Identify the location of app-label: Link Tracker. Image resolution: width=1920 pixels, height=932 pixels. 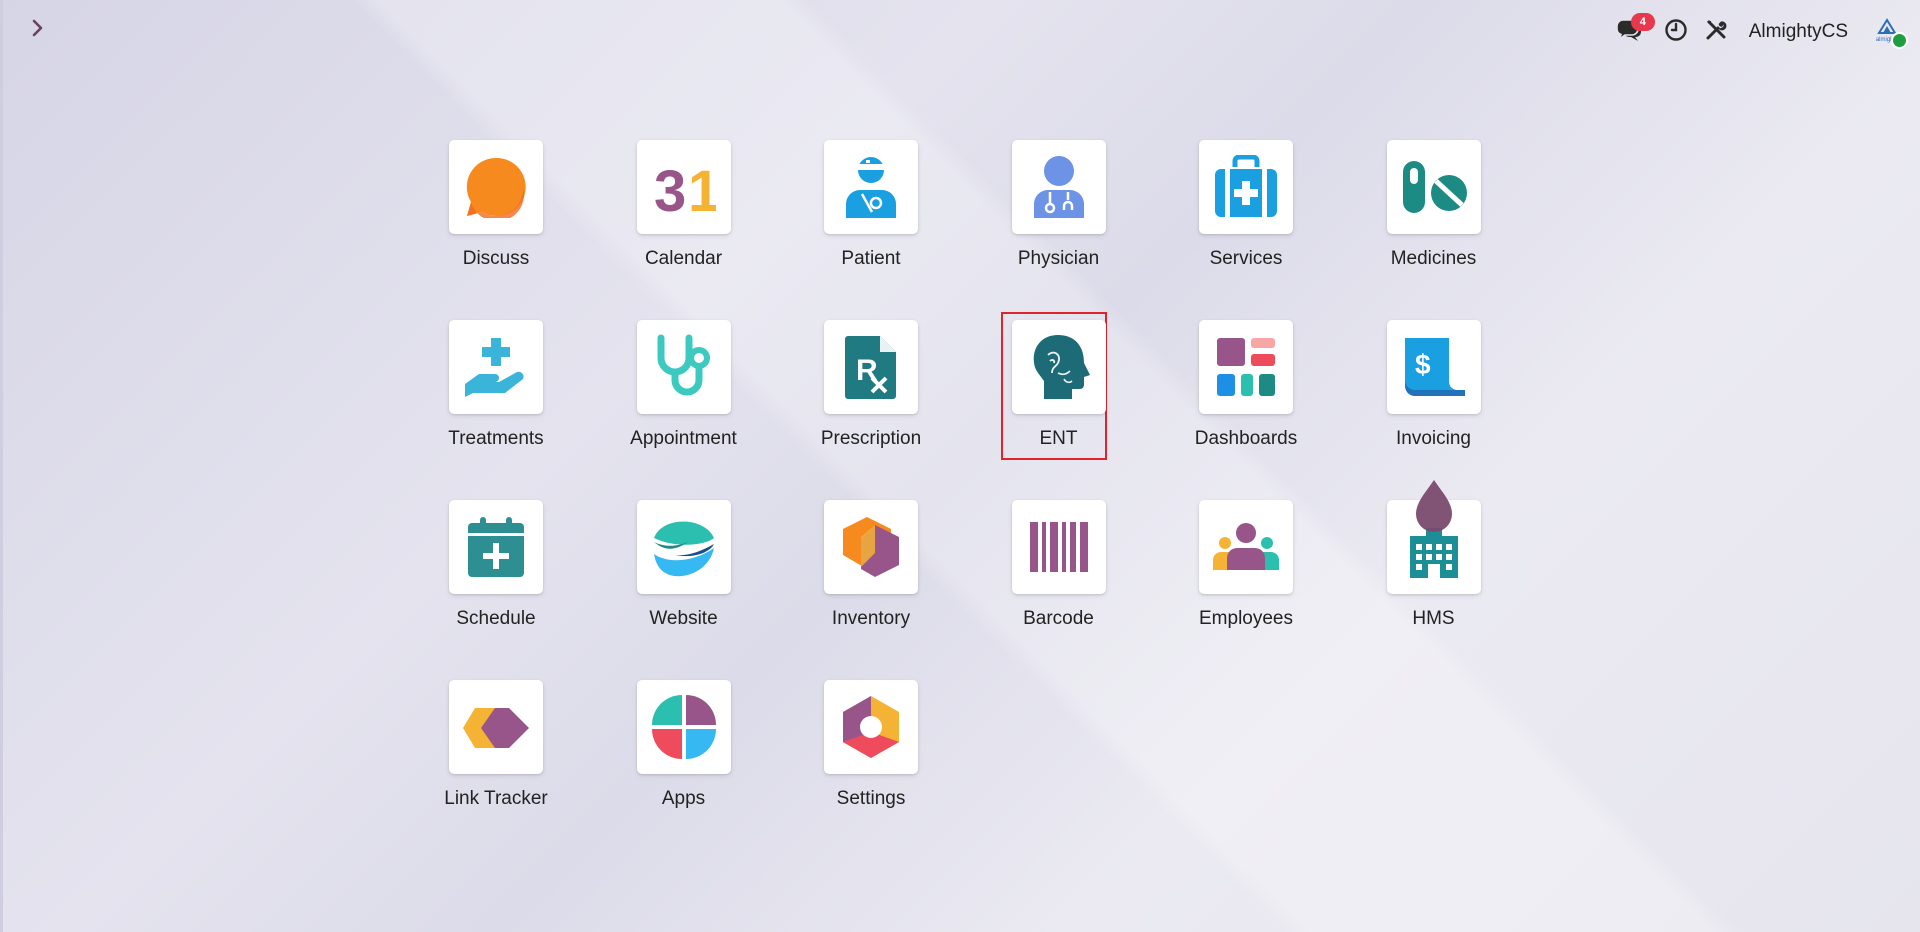
(496, 798).